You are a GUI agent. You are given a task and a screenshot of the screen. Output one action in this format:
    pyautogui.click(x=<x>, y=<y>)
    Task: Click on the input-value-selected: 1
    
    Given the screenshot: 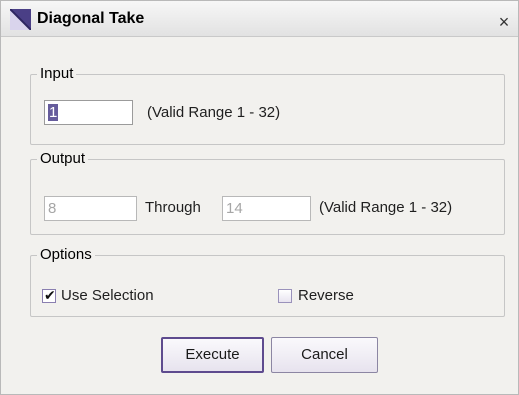 What is the action you would take?
    pyautogui.click(x=53, y=112)
    